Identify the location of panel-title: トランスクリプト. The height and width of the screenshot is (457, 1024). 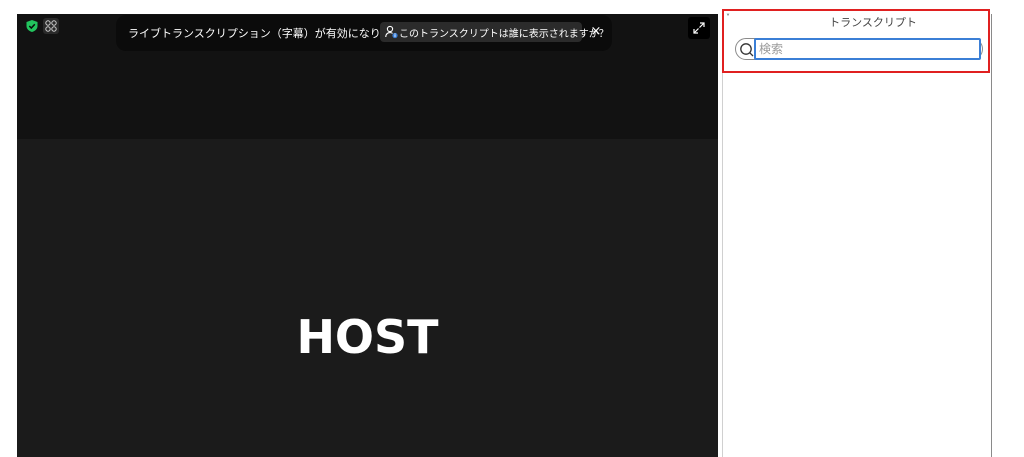
(873, 22).